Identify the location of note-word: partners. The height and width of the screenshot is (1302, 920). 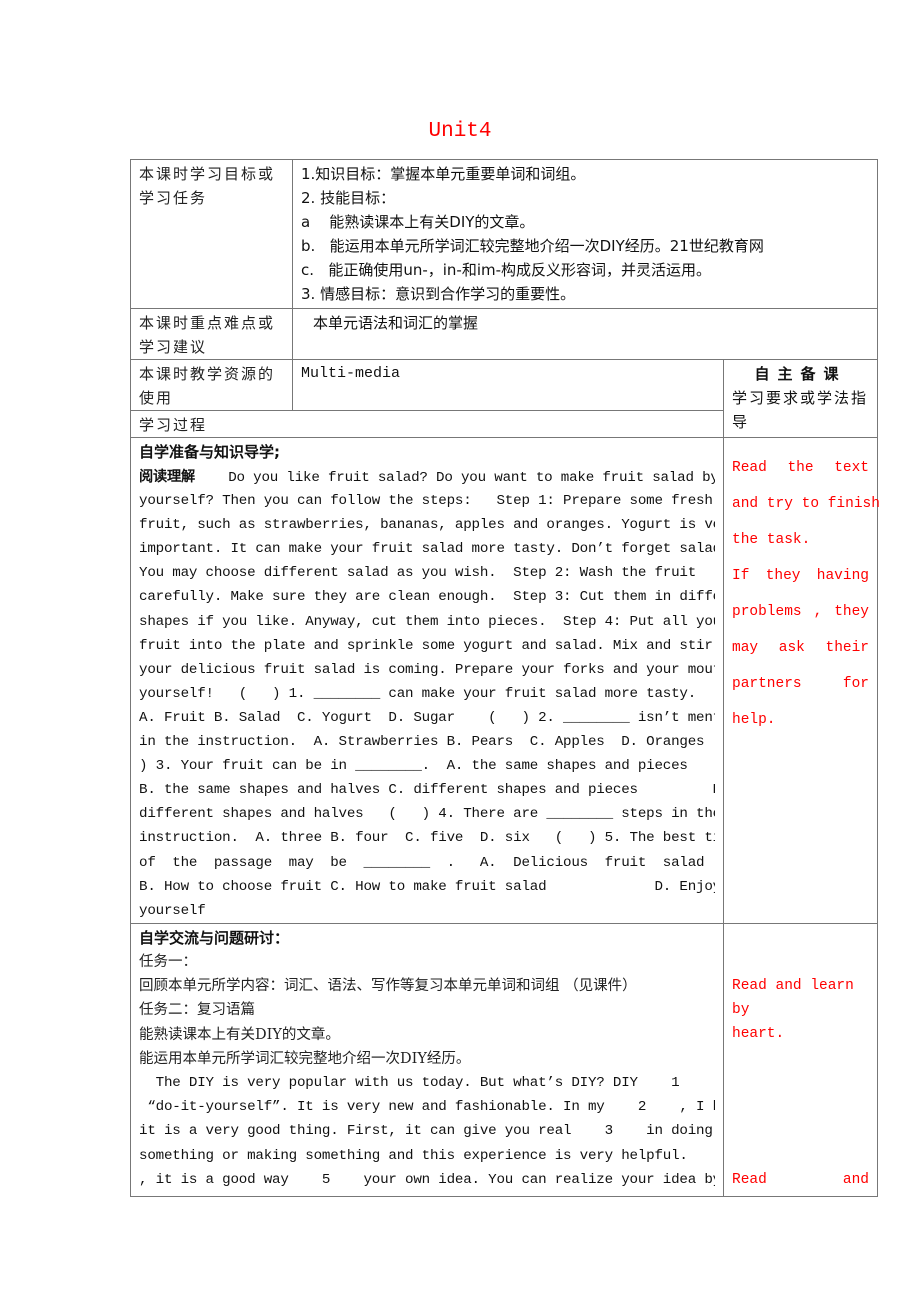
(767, 684).